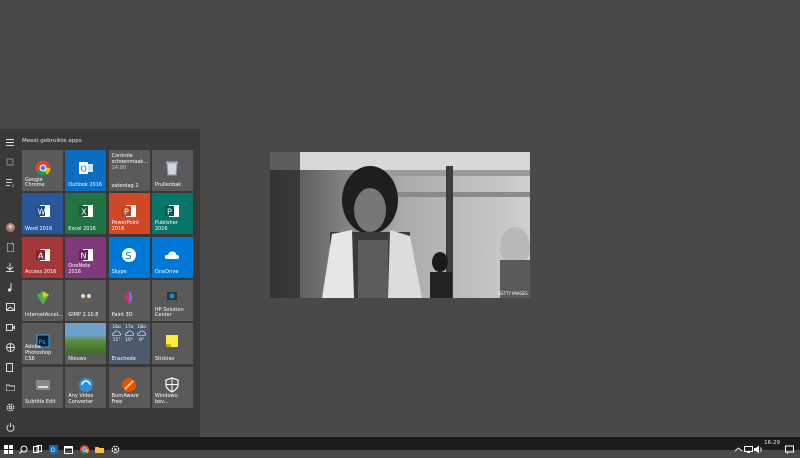  Describe the element at coordinates (119, 168) in the screenshot. I see `calendar-line3: 14:00` at that location.